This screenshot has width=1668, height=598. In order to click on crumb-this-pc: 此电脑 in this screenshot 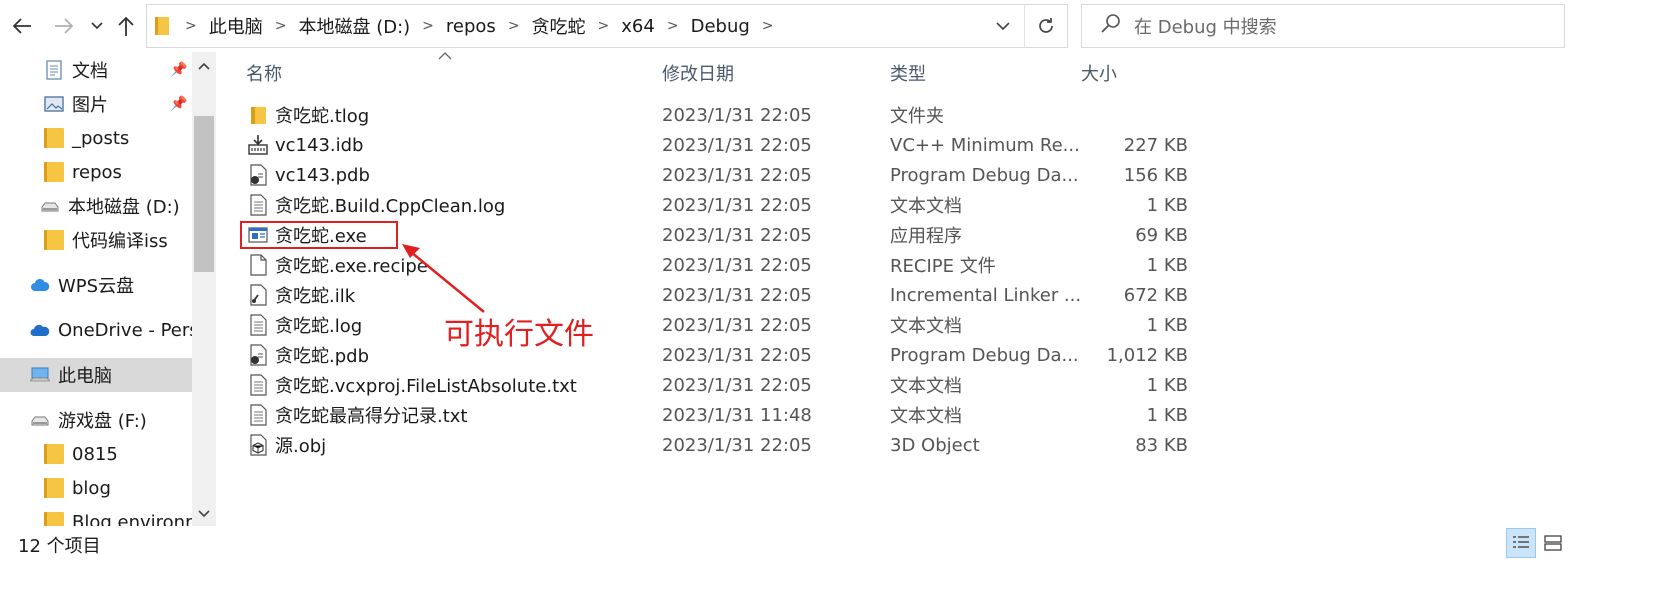, I will do `click(236, 26)`.